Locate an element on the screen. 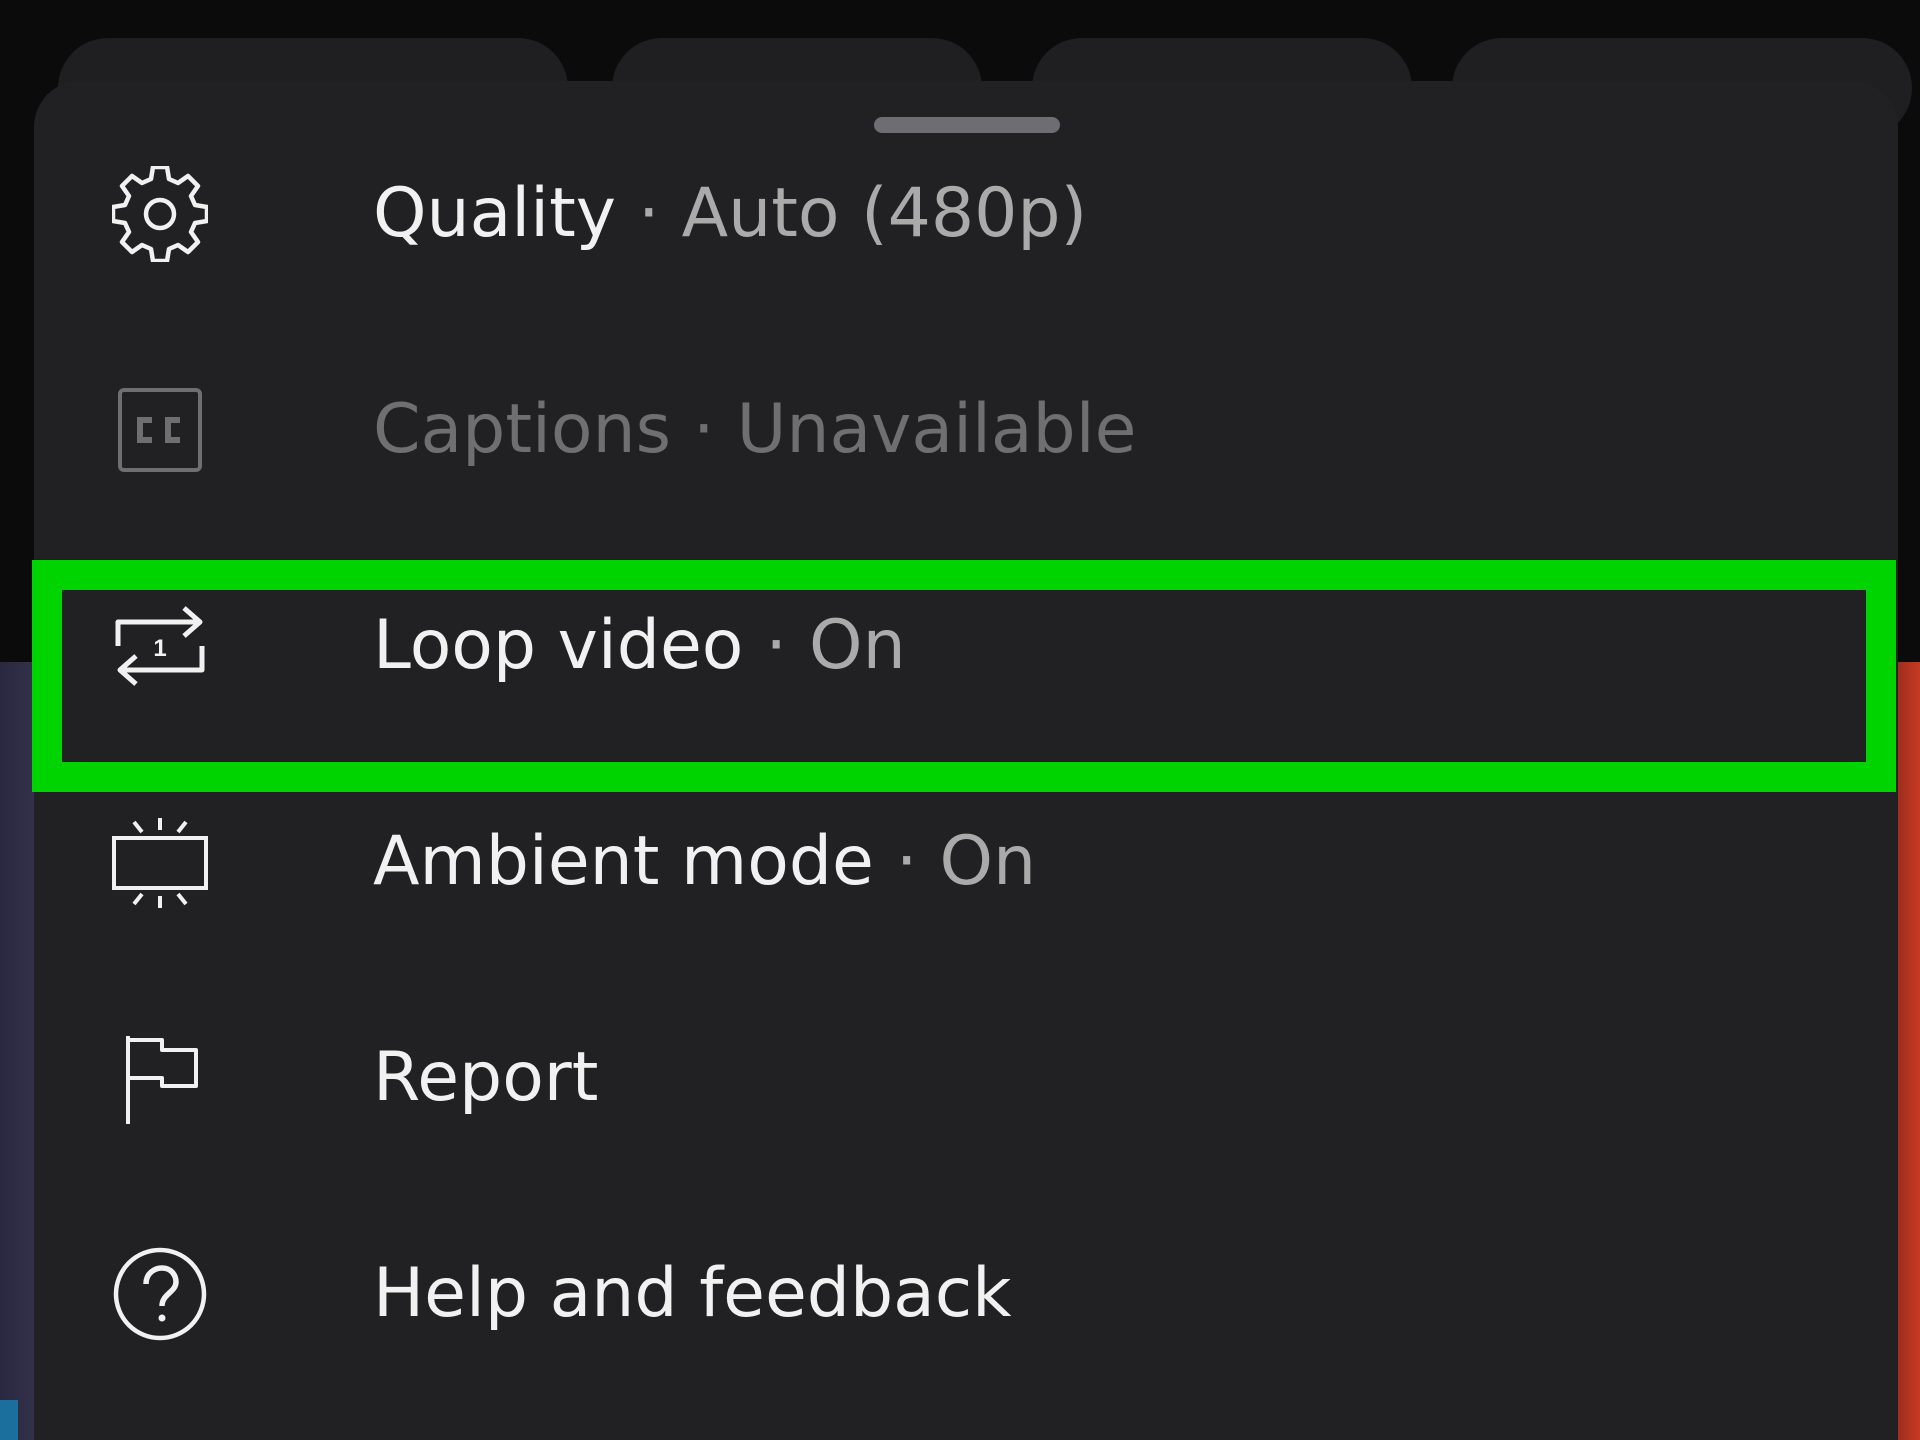 Image resolution: width=1920 pixels, height=1440 pixels. menu-item-ambient-mode: Ambient mode · On is located at coordinates (966, 862).